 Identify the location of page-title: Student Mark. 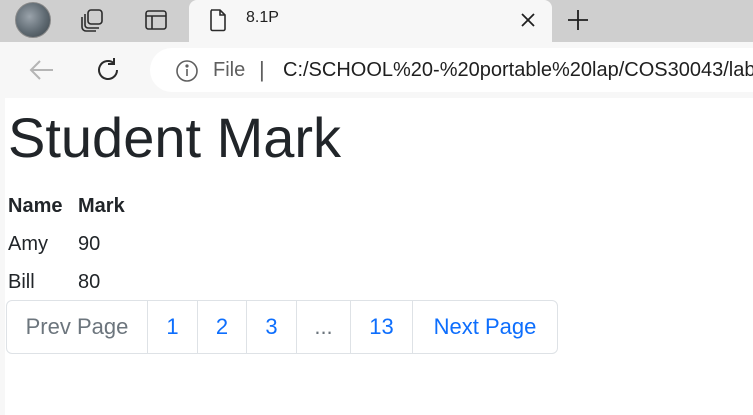
(175, 137).